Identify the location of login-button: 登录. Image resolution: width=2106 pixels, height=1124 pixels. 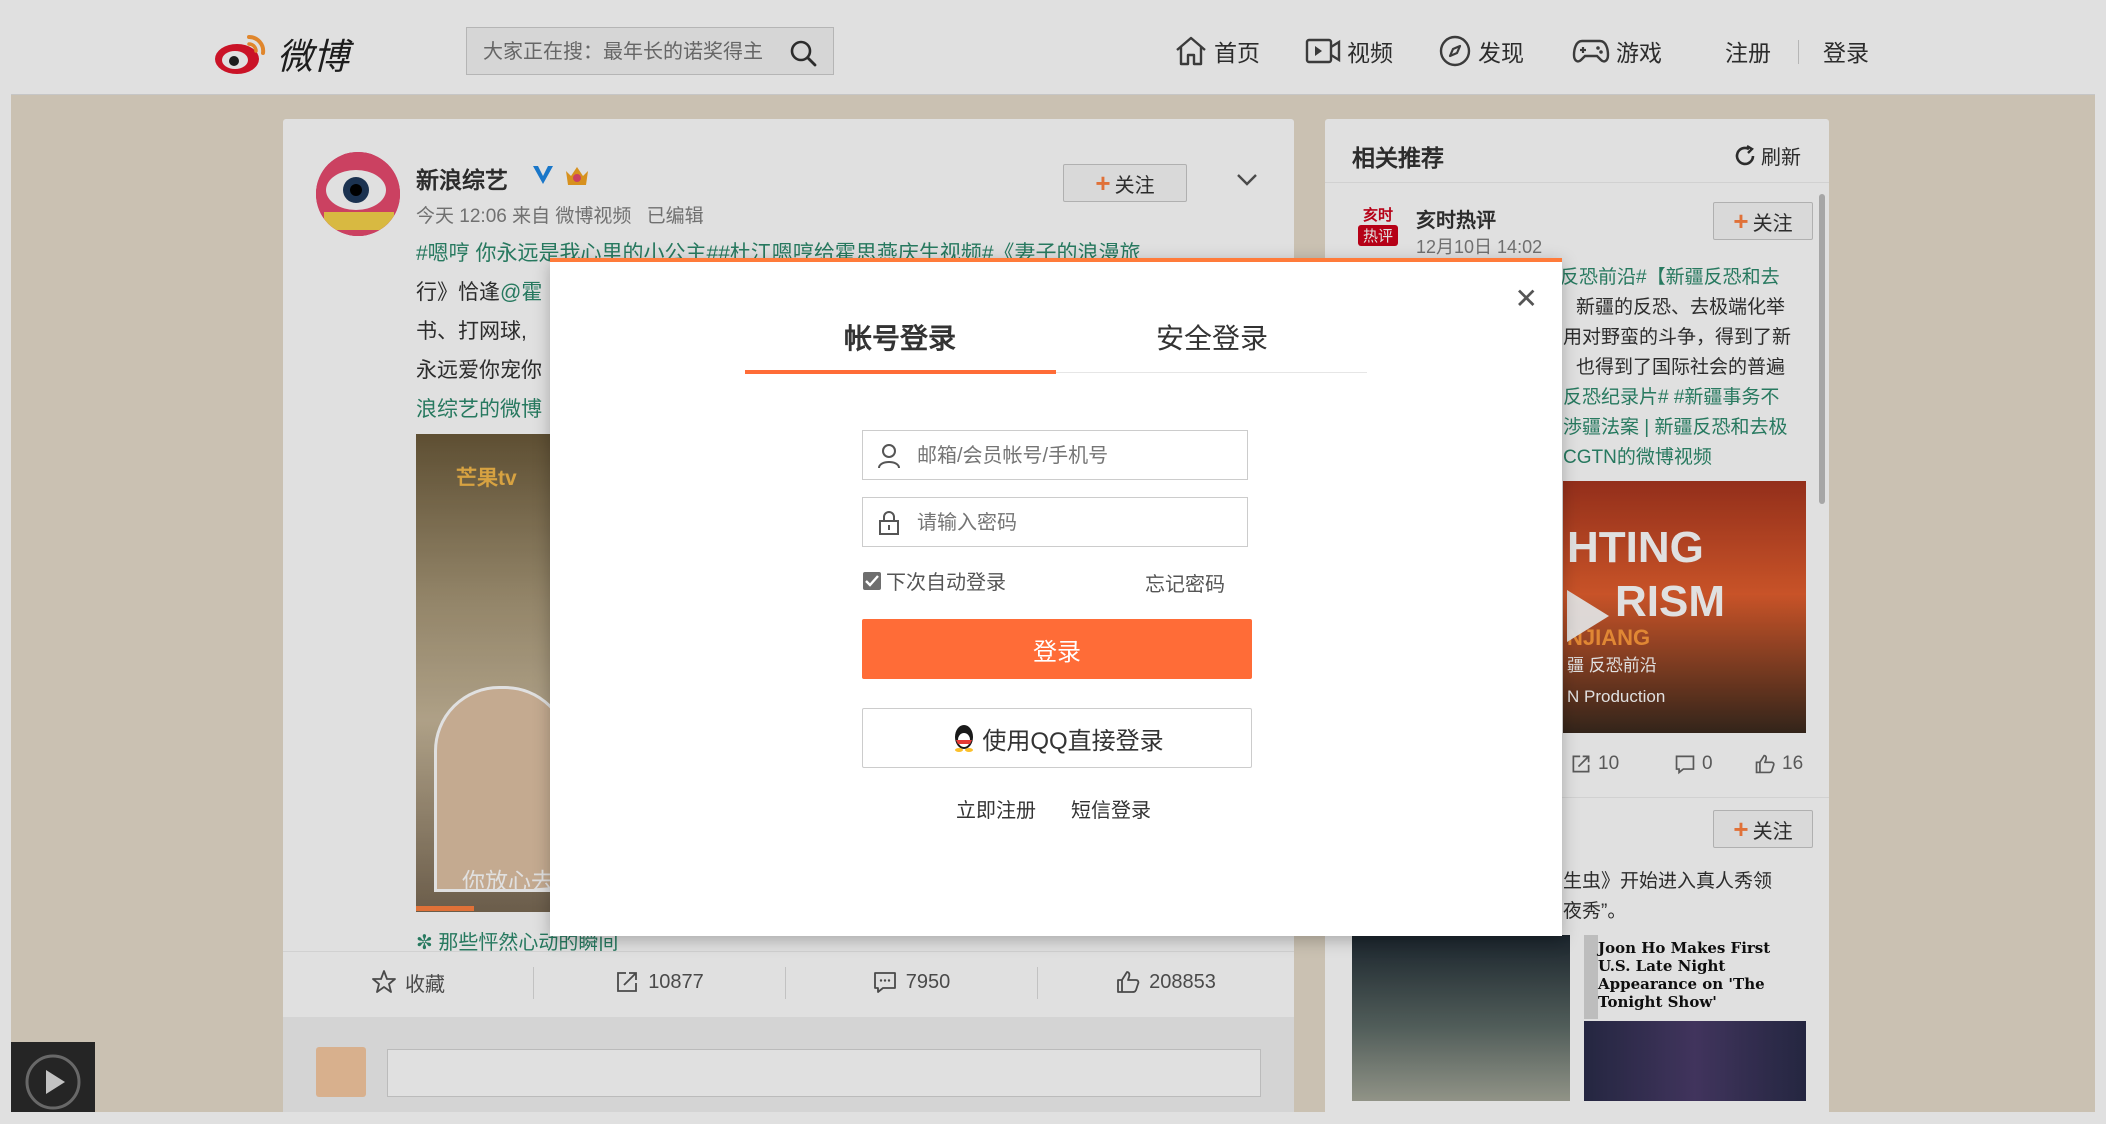
(1057, 649).